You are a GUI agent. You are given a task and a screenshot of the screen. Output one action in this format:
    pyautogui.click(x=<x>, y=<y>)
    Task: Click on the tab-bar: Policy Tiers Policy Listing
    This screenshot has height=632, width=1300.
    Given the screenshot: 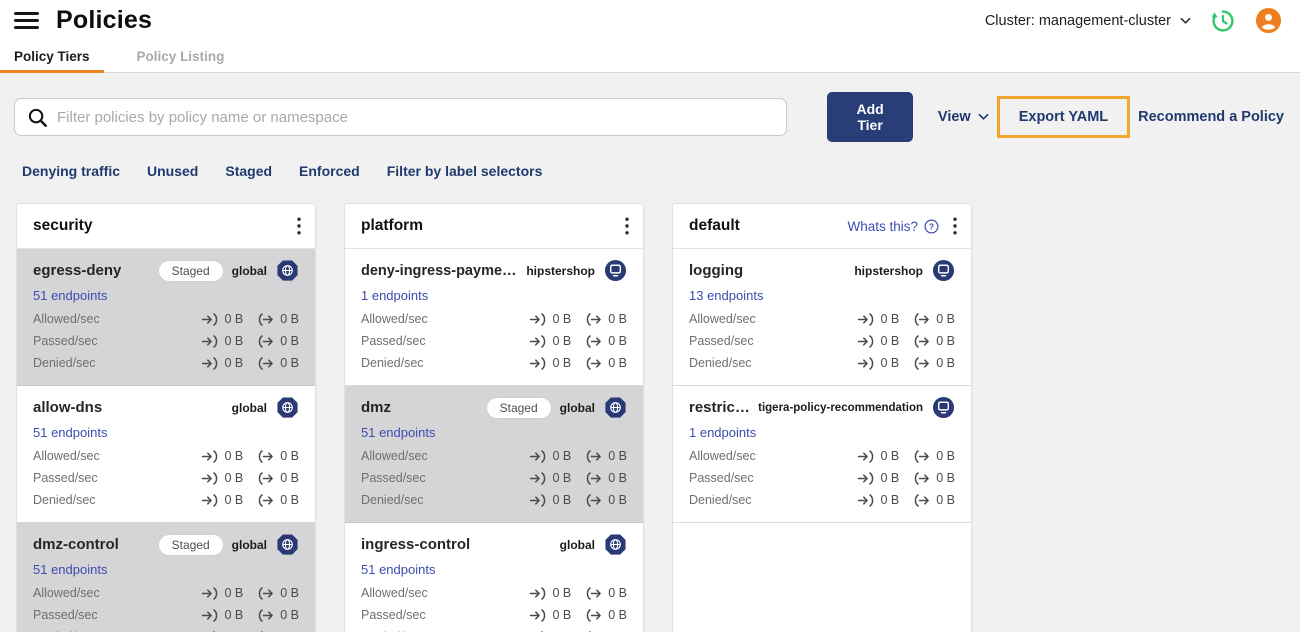 What is the action you would take?
    pyautogui.click(x=650, y=57)
    